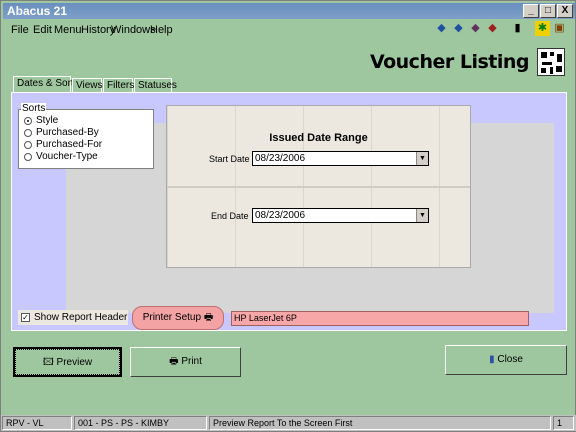  Describe the element at coordinates (563, 423) in the screenshot. I see `status-page: 1` at that location.